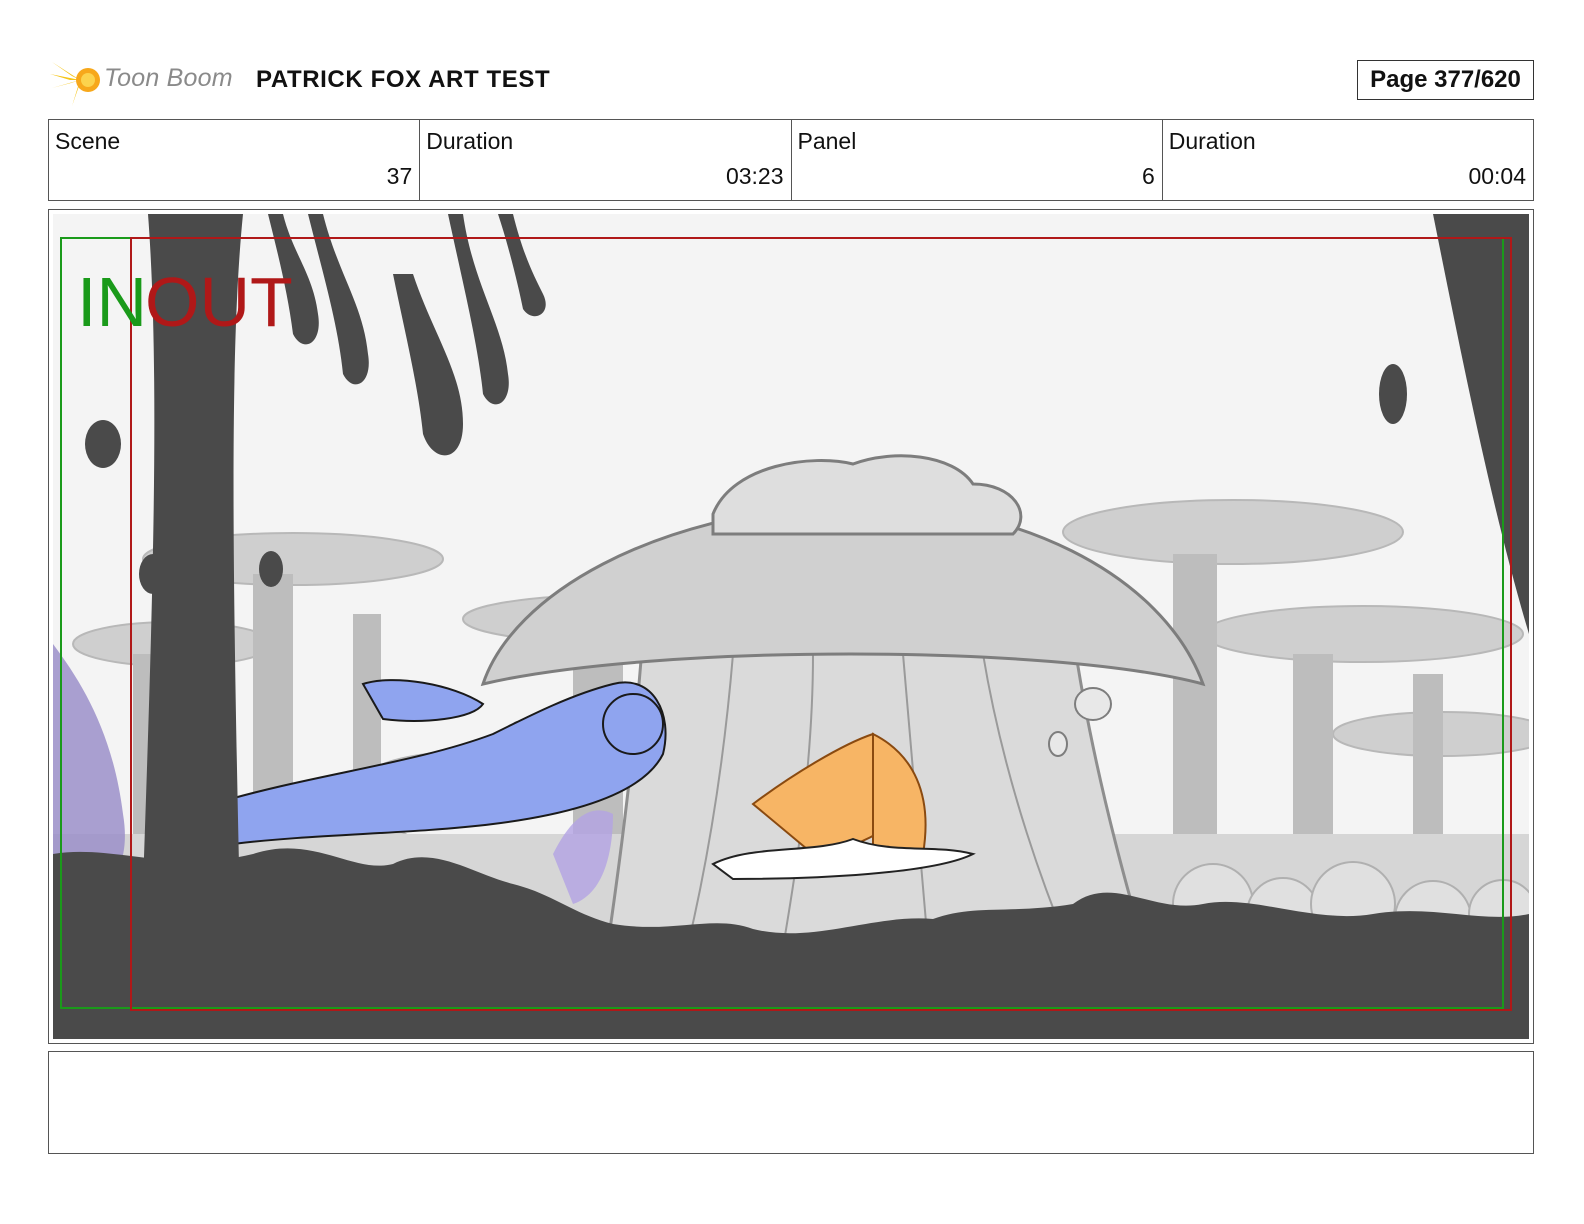  I want to click on scene-value: 37, so click(399, 176).